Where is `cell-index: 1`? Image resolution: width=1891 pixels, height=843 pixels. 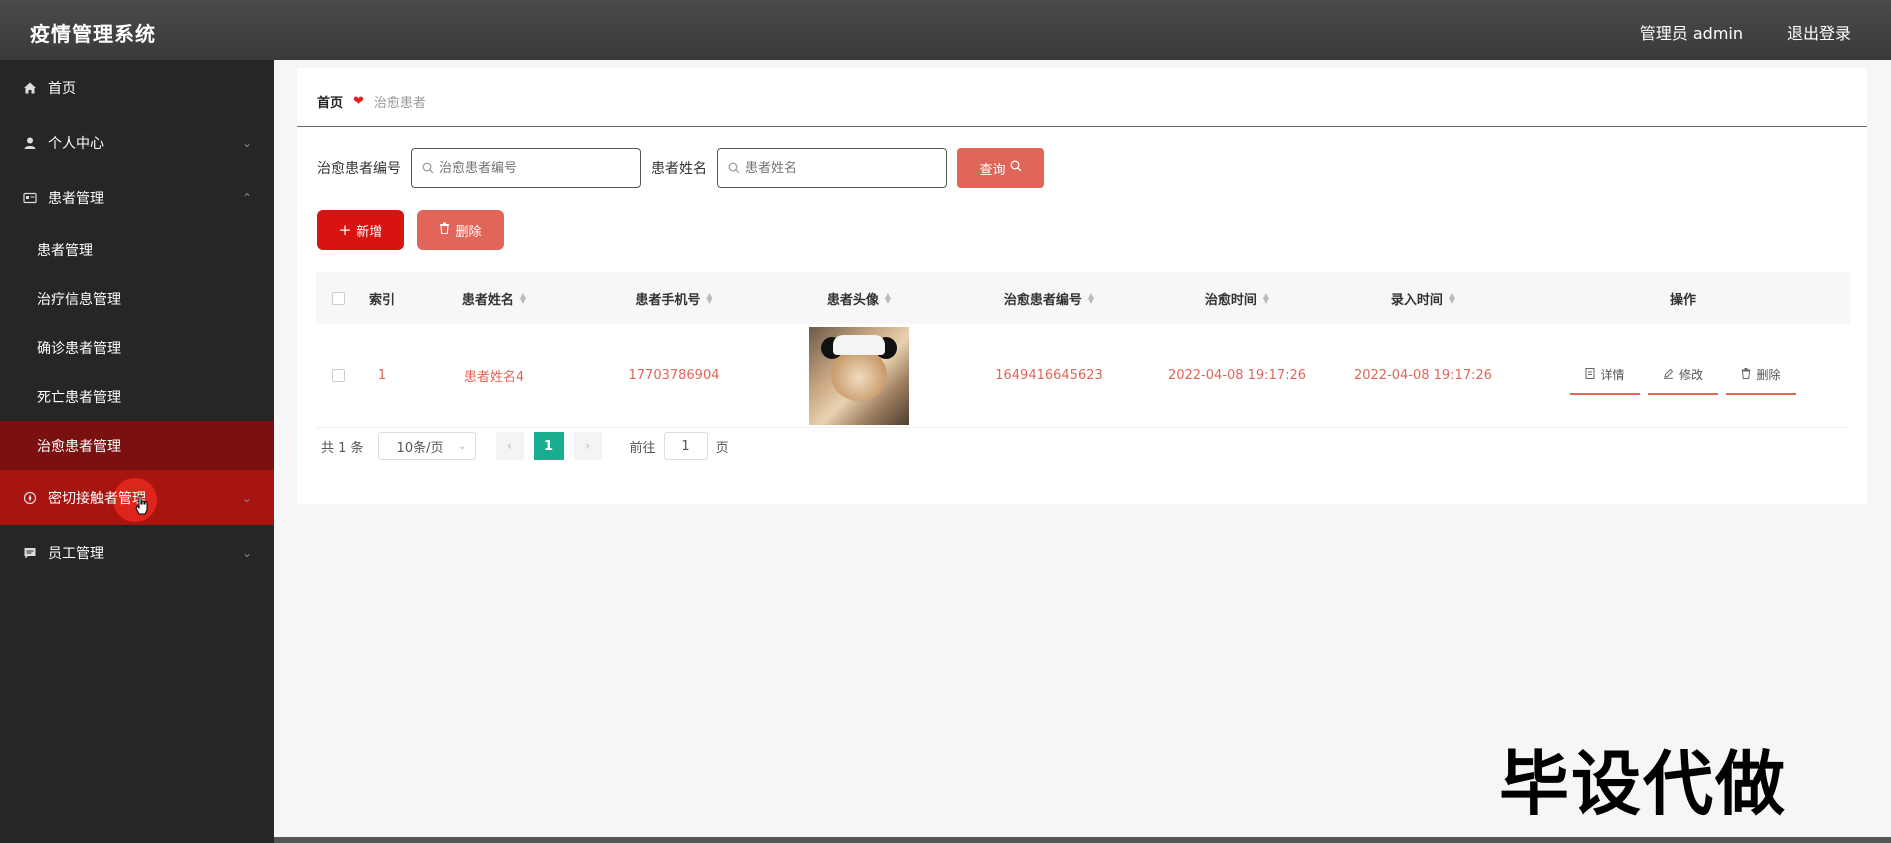 cell-index: 1 is located at coordinates (382, 375).